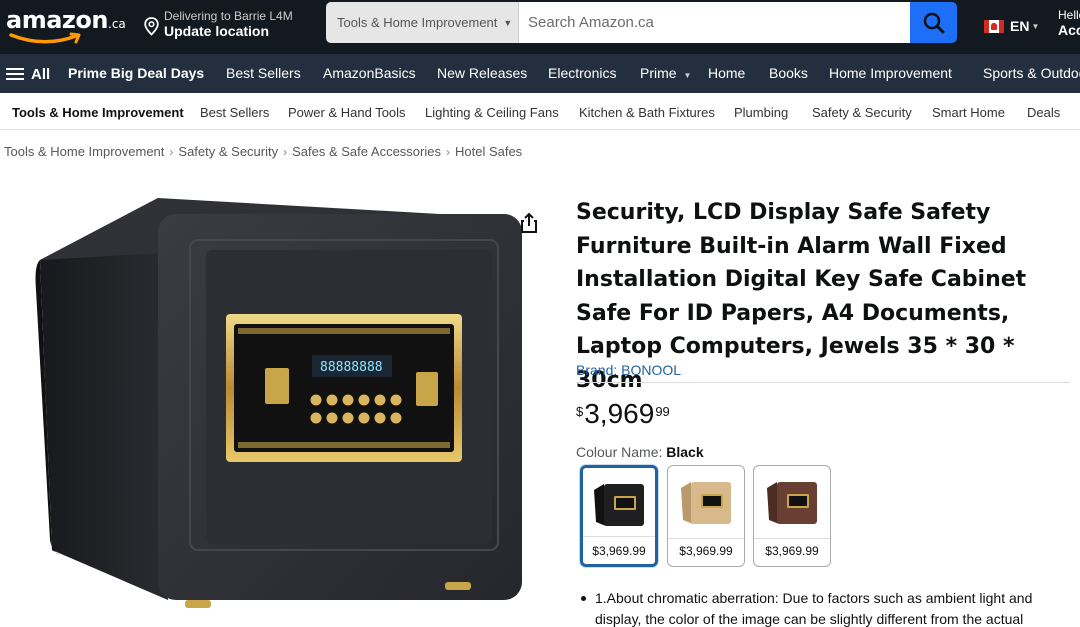 Image resolution: width=1080 pixels, height=627 pixels. I want to click on logo-text: amazon, so click(57, 20).